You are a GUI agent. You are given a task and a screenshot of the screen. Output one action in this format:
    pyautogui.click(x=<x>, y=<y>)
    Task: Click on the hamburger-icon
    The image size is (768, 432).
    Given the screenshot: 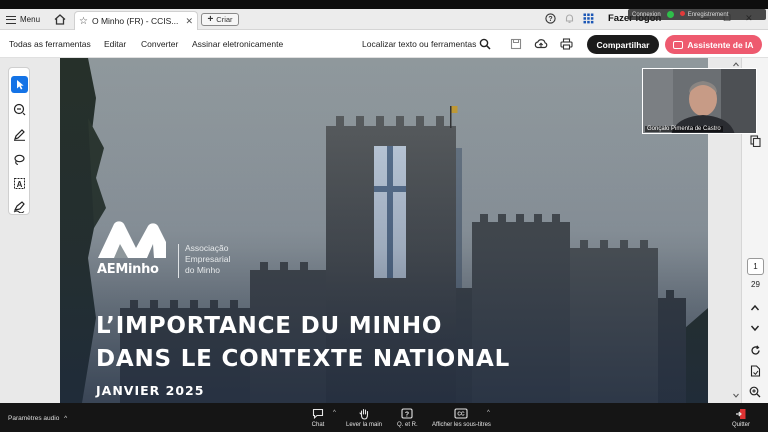 What is the action you would take?
    pyautogui.click(x=11, y=19)
    